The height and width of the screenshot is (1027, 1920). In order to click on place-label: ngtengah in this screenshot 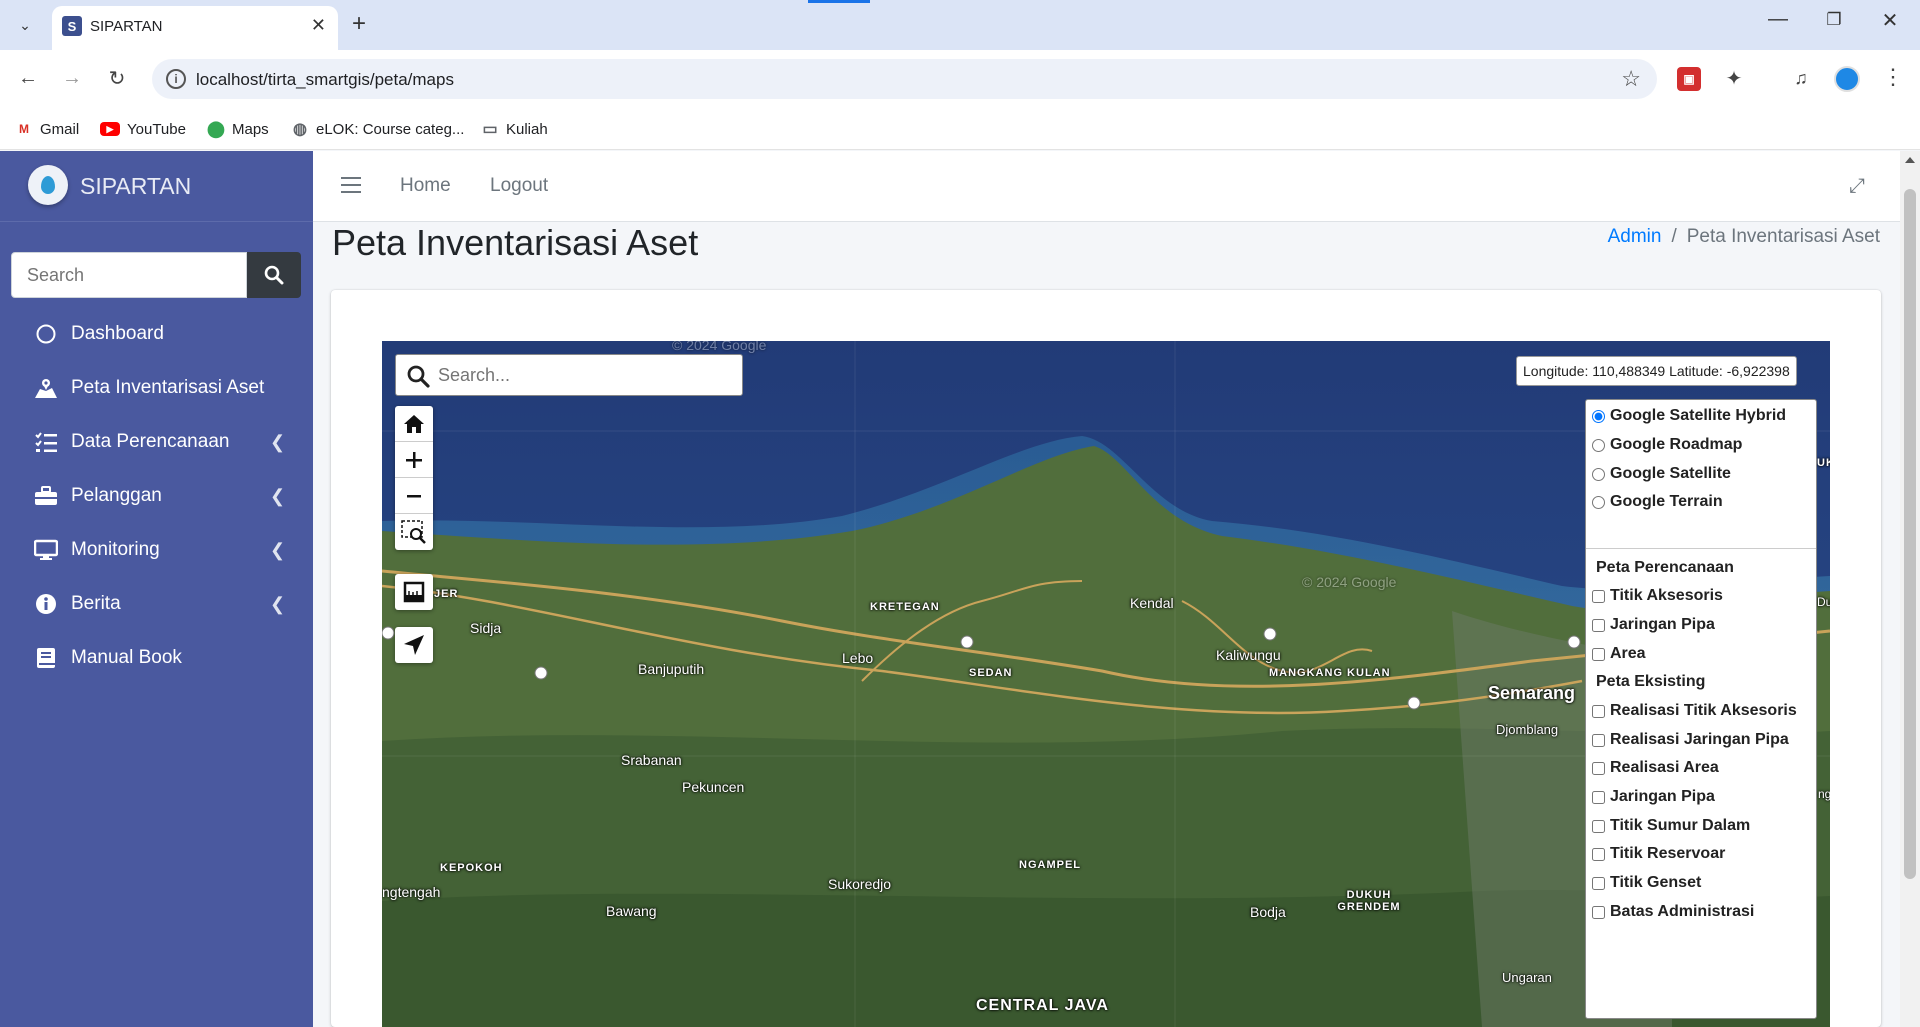, I will do `click(411, 892)`.